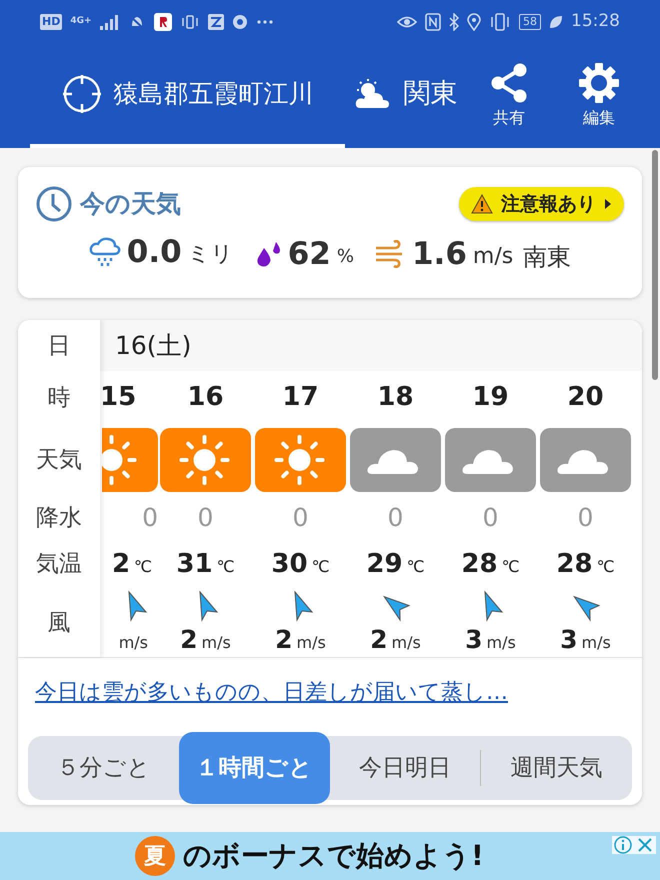  Describe the element at coordinates (599, 83) in the screenshot. I see `settings-icon` at that location.